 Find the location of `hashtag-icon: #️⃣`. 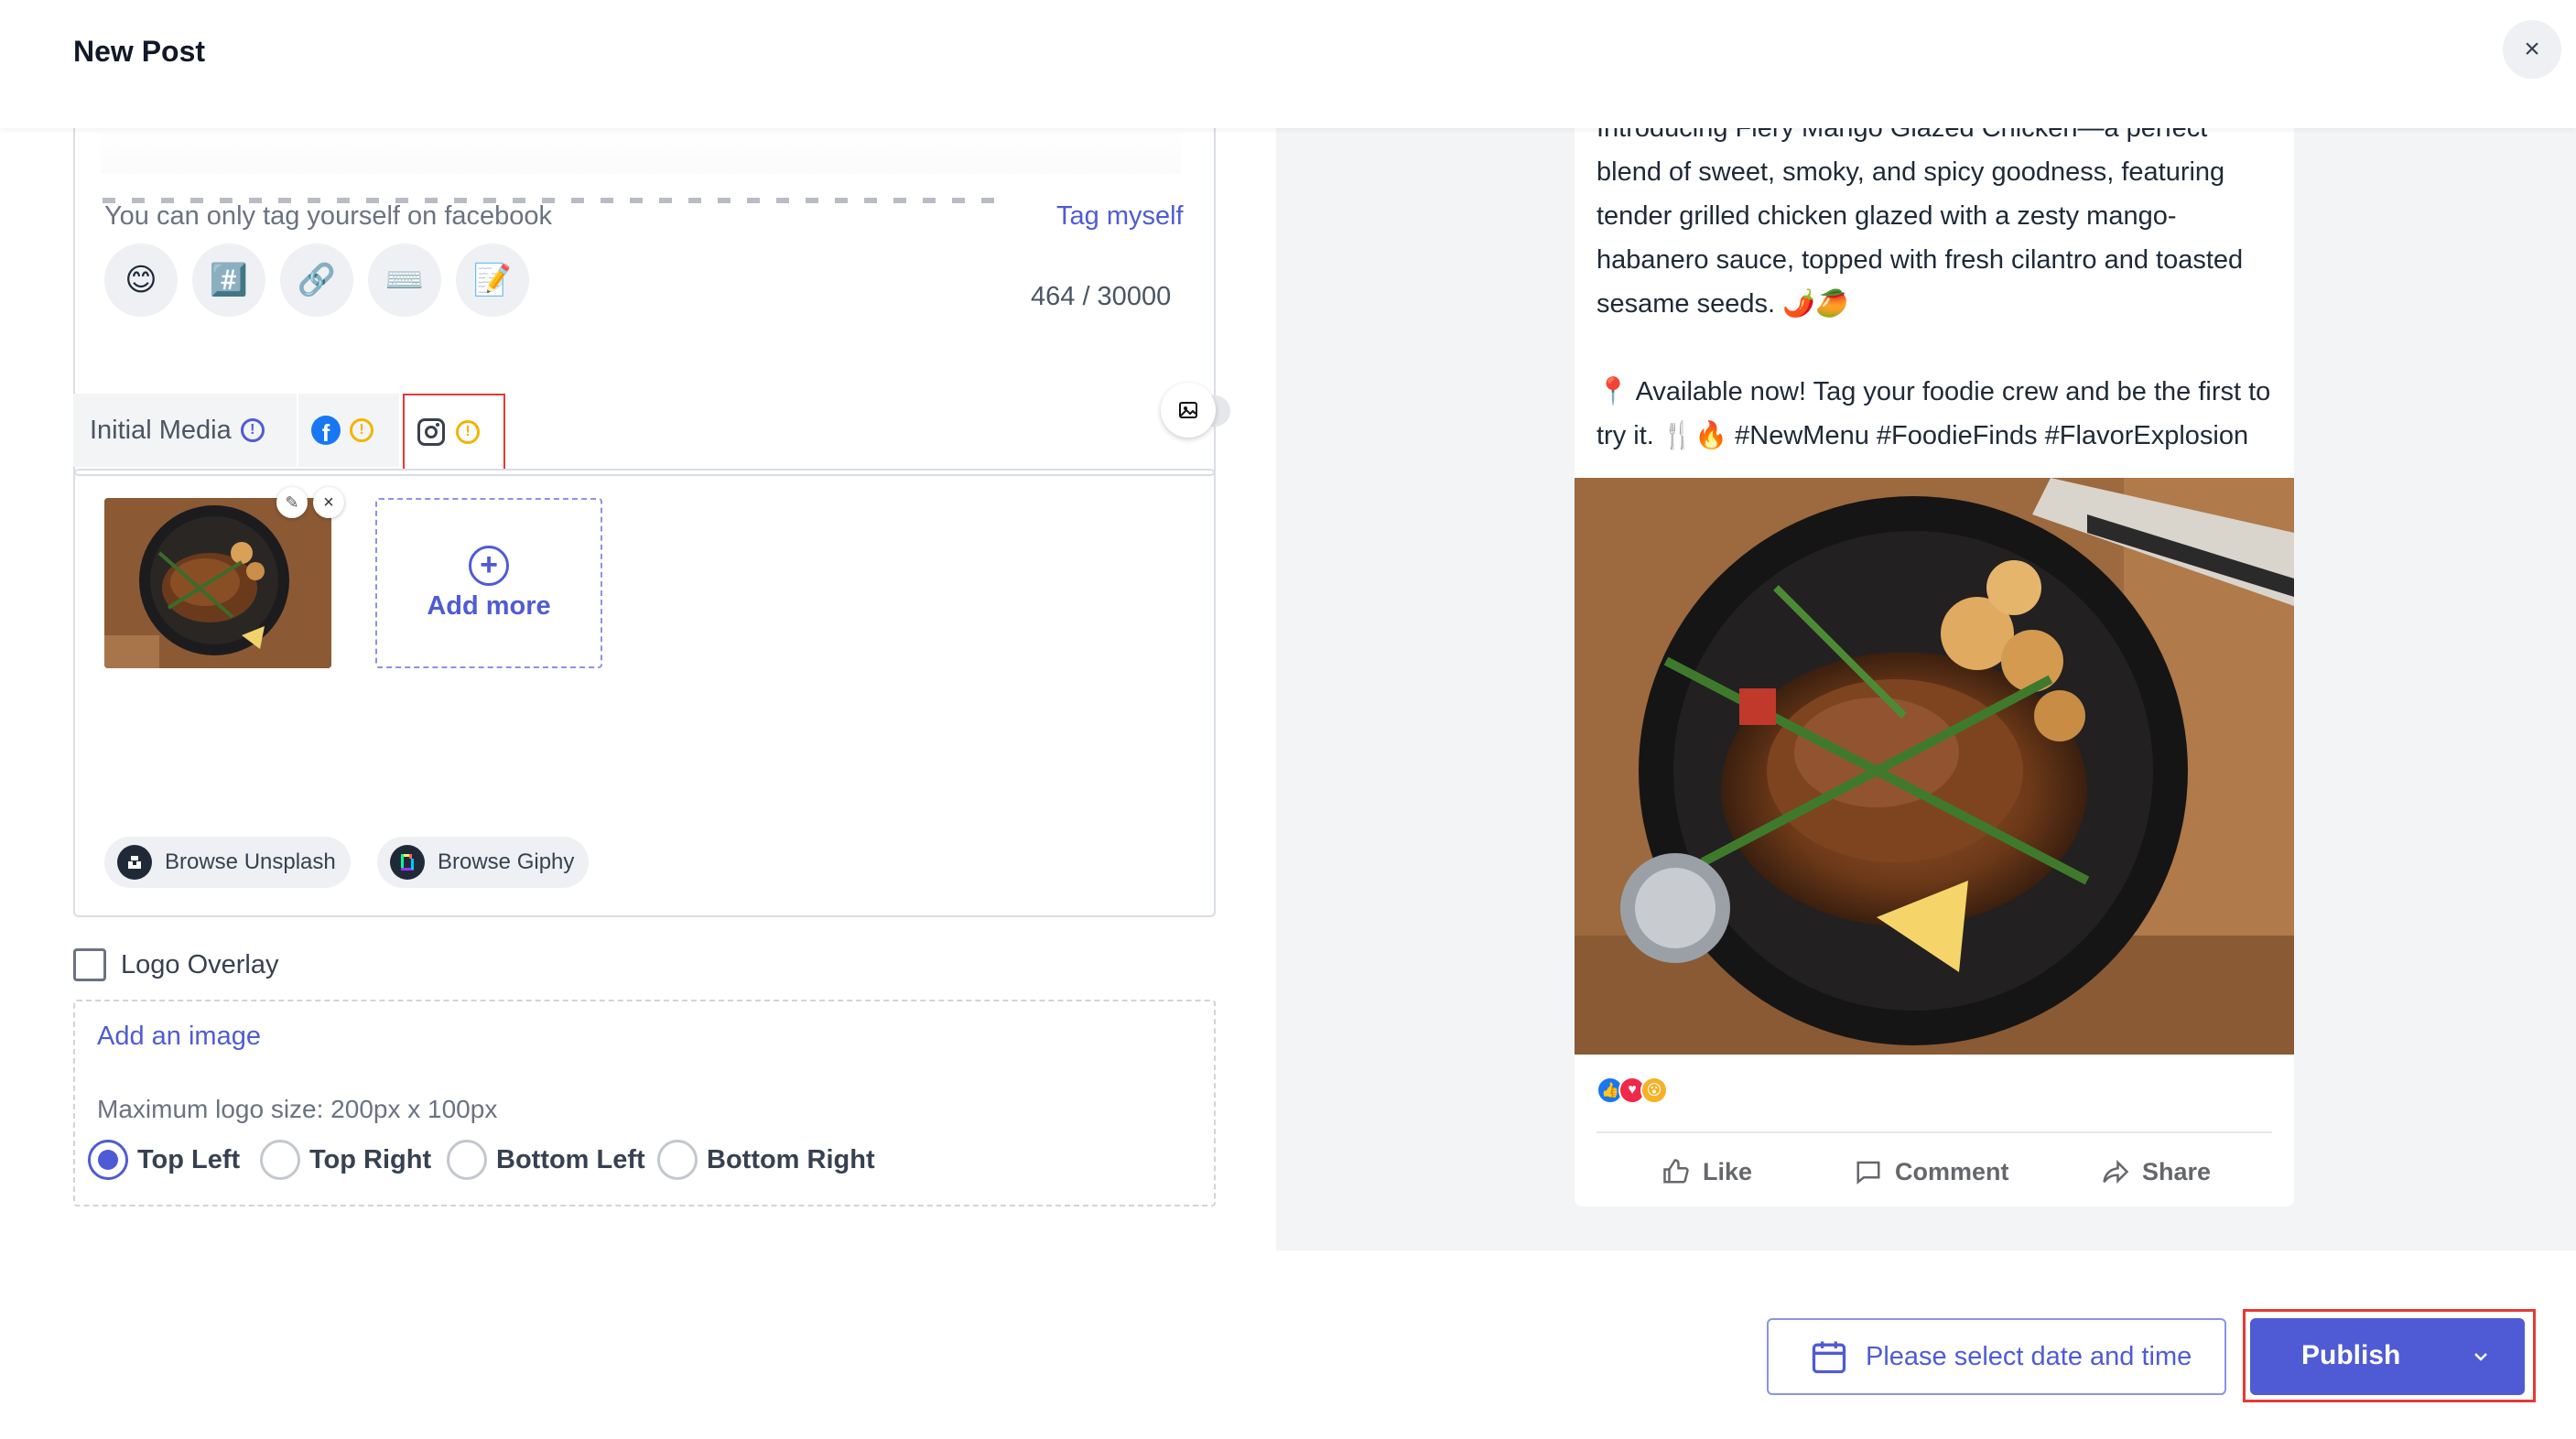

hashtag-icon: #️⃣ is located at coordinates (229, 280).